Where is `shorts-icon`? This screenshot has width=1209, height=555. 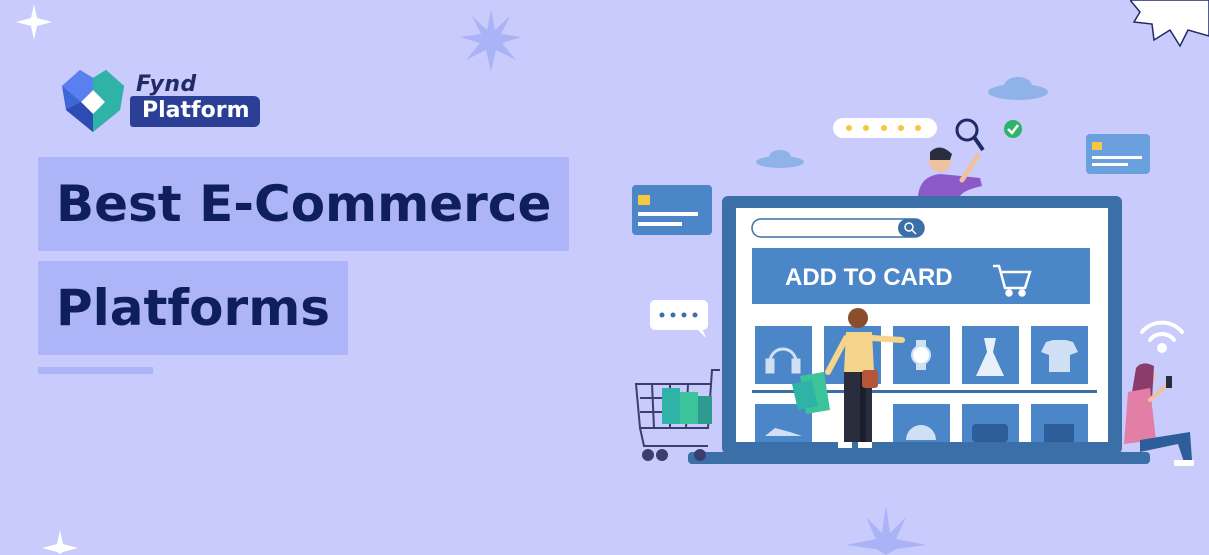 shorts-icon is located at coordinates (1059, 433).